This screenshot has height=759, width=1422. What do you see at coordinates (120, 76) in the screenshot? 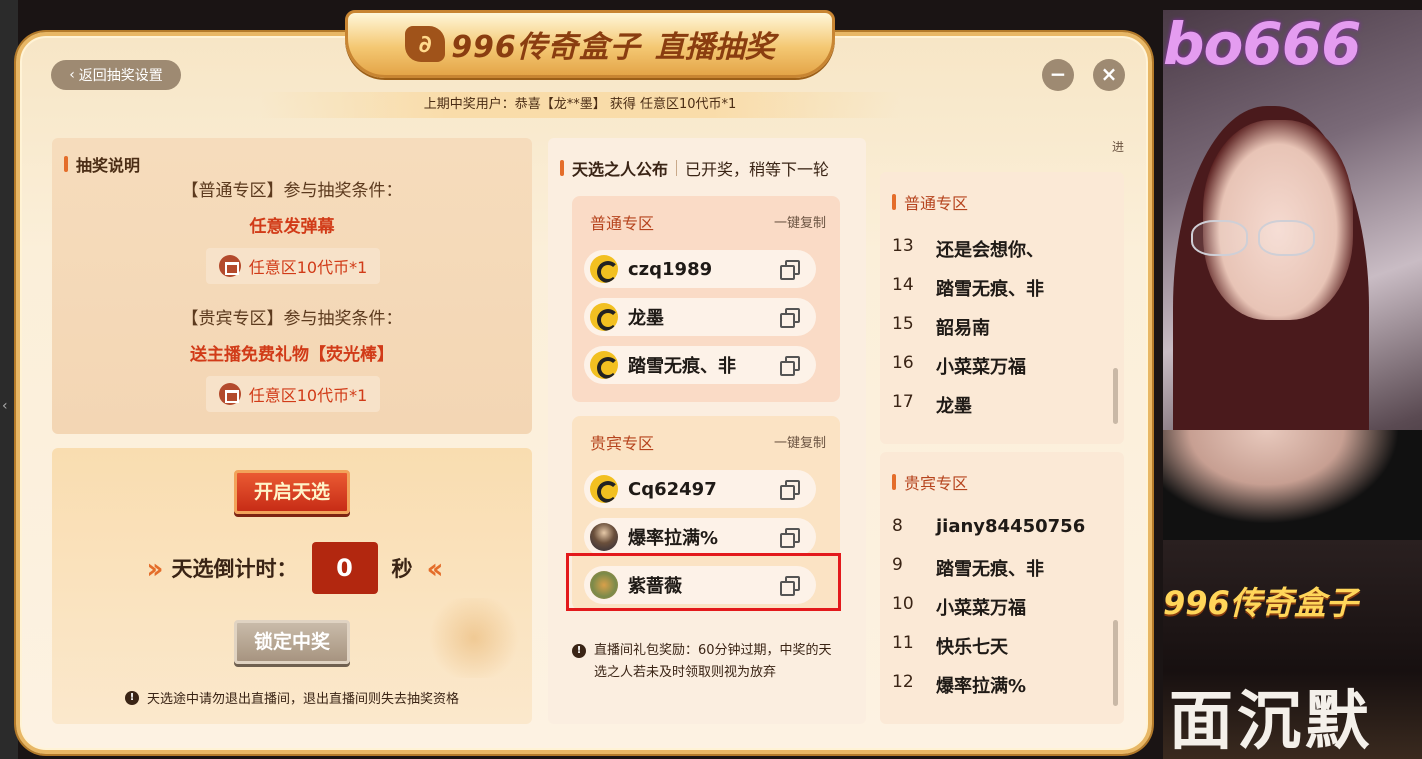
I see `back-button-label: 返回抽奖设置` at bounding box center [120, 76].